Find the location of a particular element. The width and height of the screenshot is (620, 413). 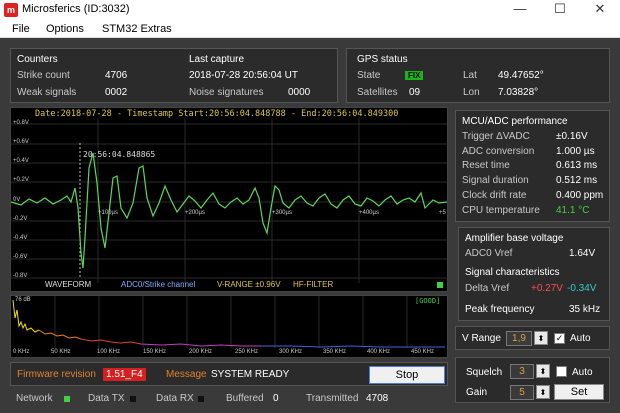

maximize-button: ☐ is located at coordinates (560, 10).